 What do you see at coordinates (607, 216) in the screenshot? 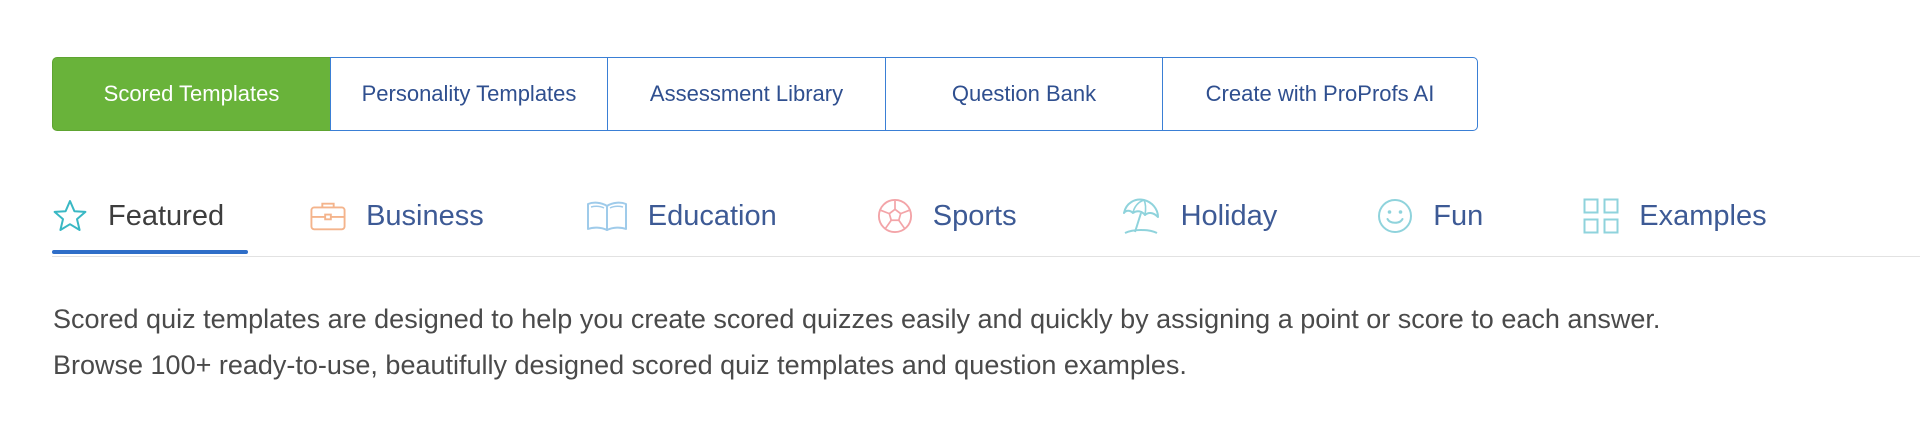
I see `book-icon` at bounding box center [607, 216].